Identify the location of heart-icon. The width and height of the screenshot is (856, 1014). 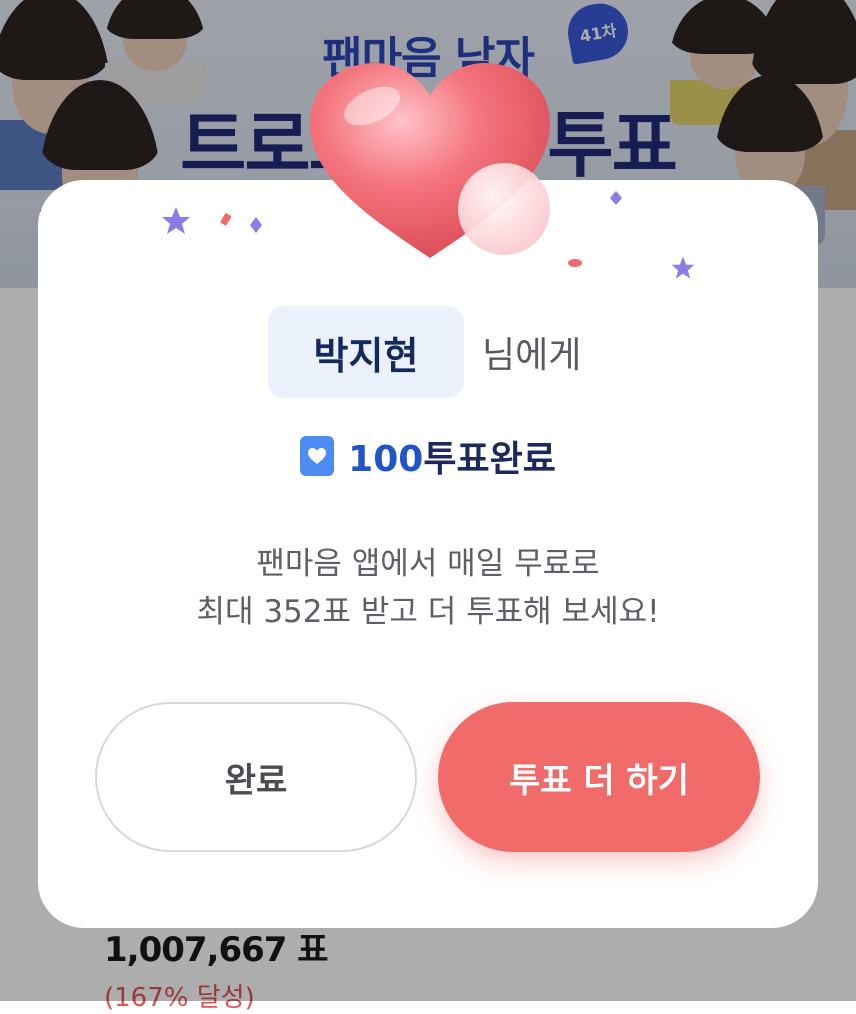
(317, 456).